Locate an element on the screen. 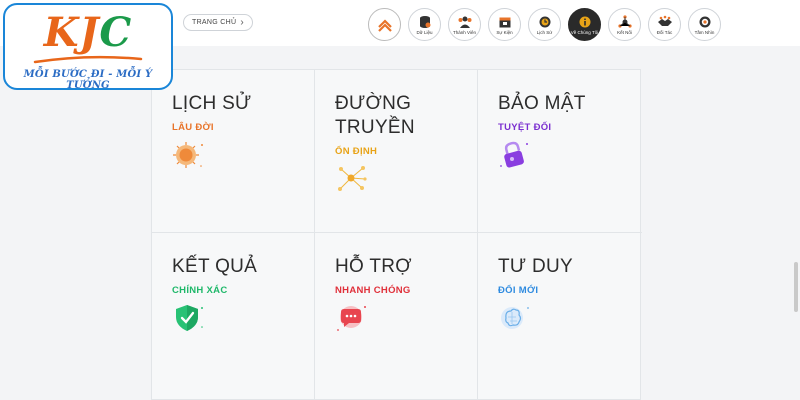 This screenshot has width=800, height=400. database-icon is located at coordinates (425, 22).